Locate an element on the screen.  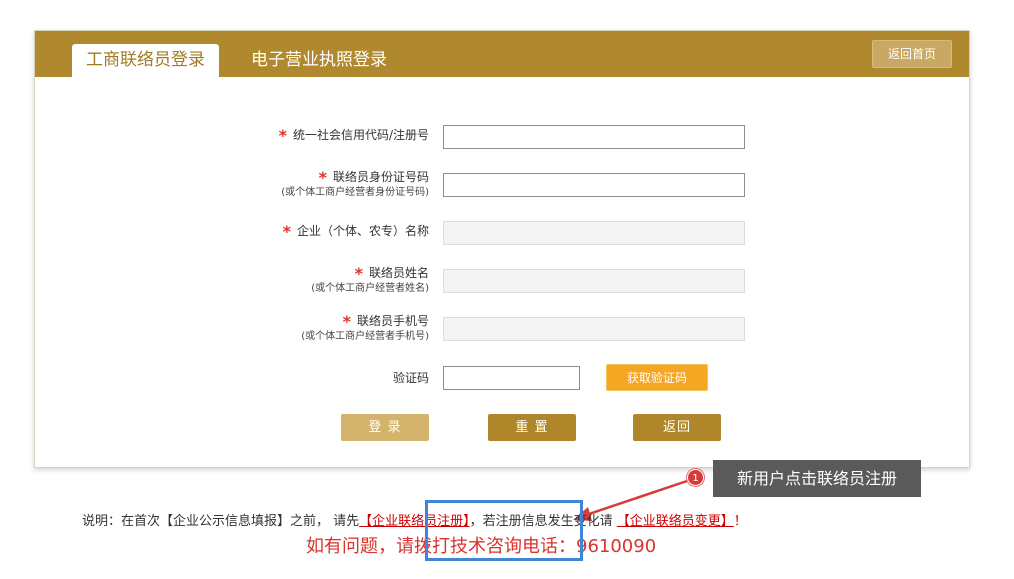
callout-tooltip: 新用户点击联络员注册 is located at coordinates (817, 478).